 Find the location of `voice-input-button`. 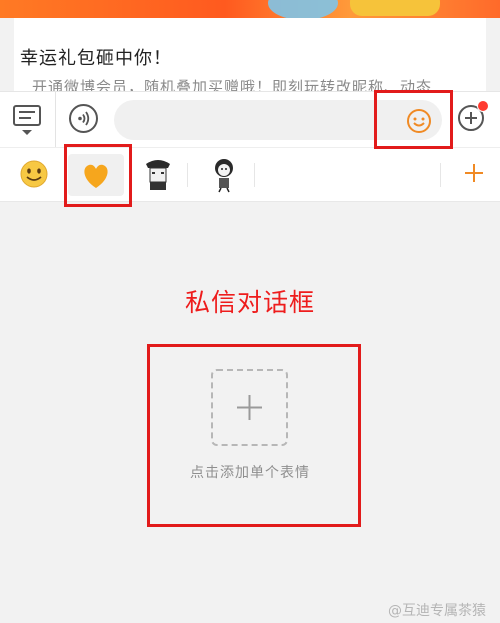

voice-input-button is located at coordinates (83, 118).